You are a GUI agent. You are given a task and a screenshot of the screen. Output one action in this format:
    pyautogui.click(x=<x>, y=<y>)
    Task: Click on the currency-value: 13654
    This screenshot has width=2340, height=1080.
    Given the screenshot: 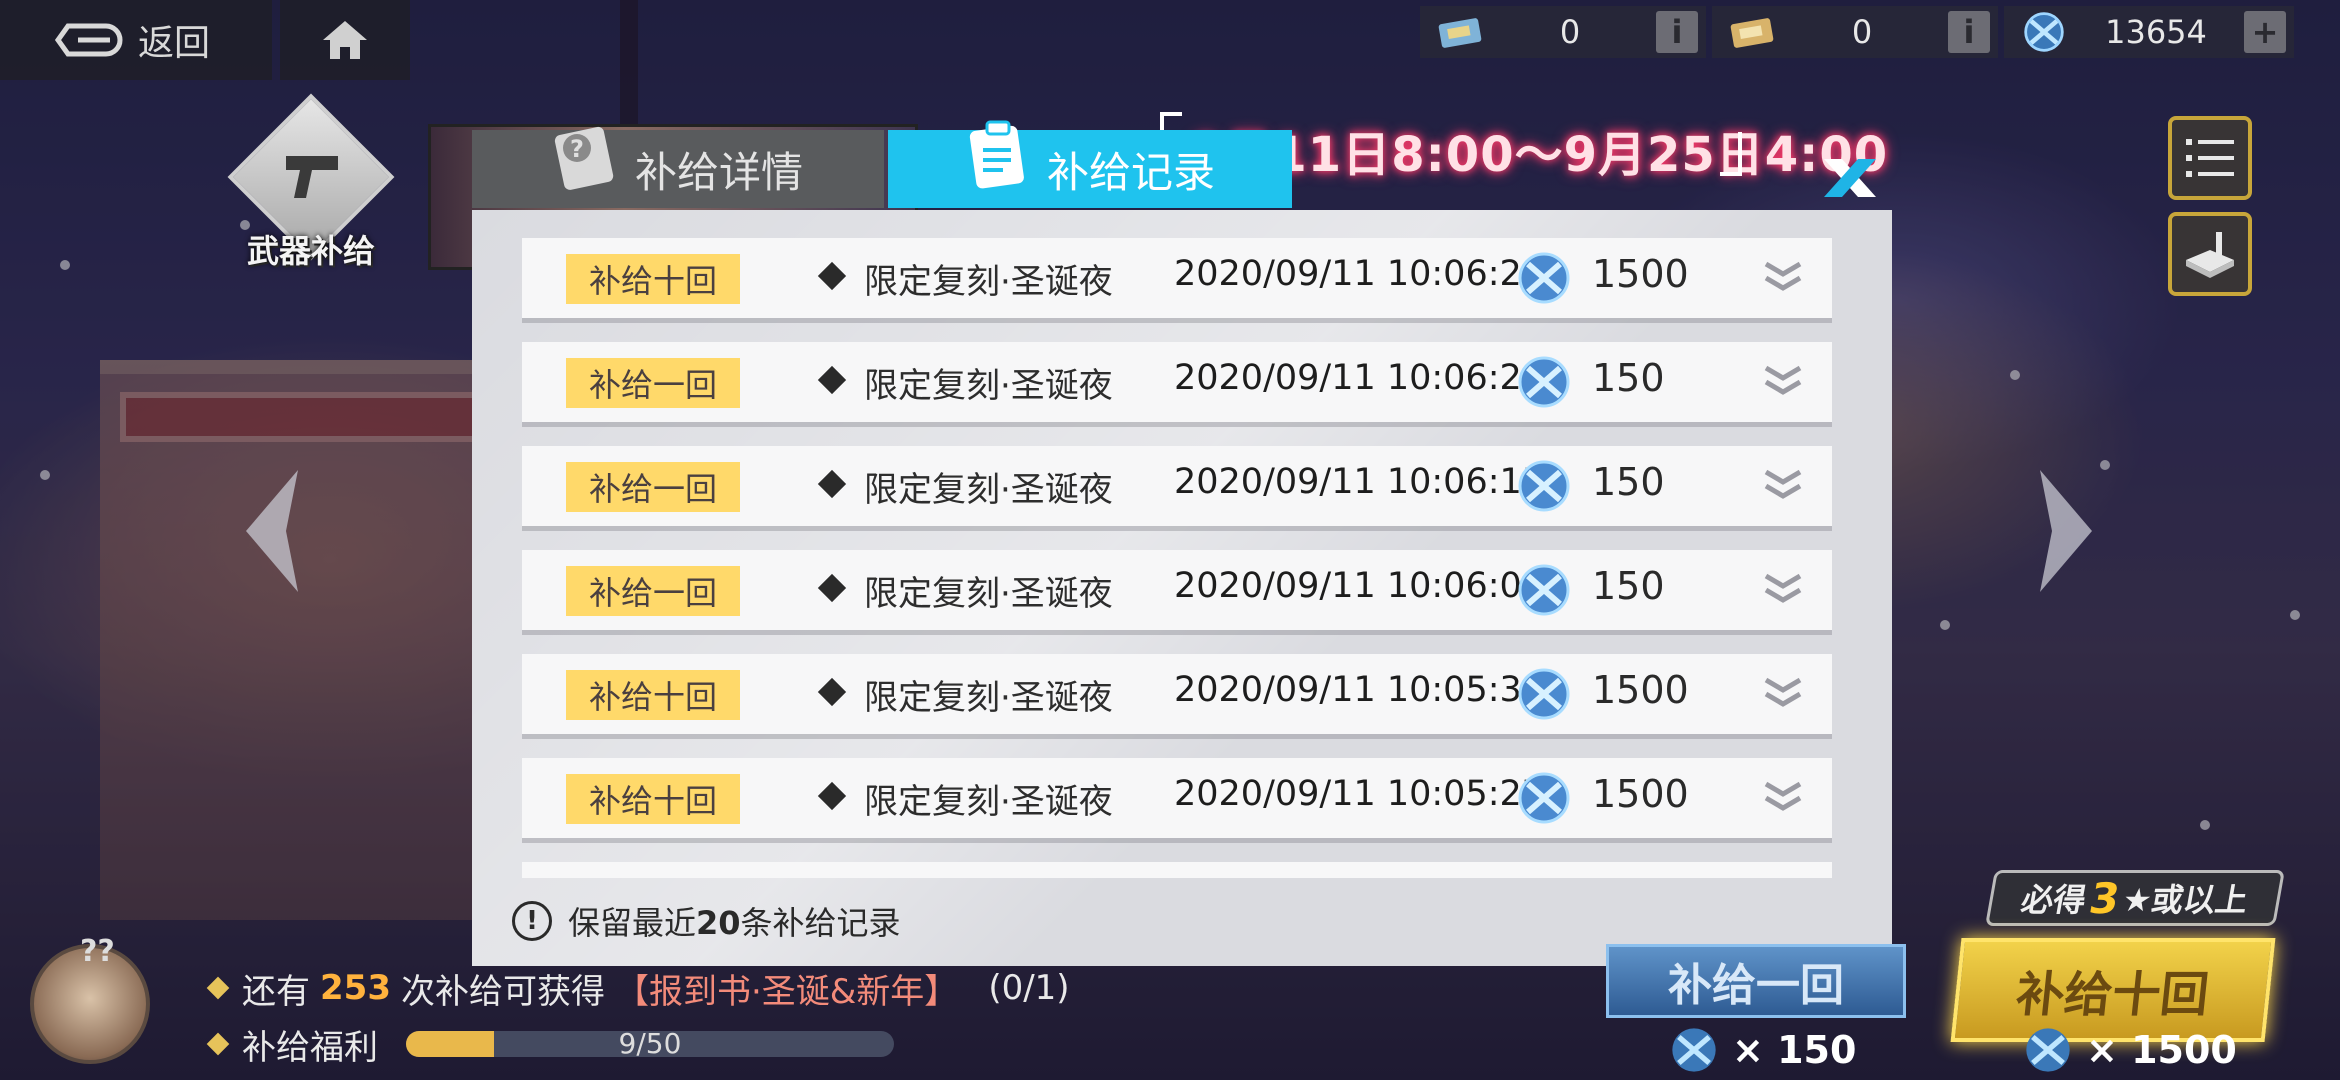 What is the action you would take?
    pyautogui.click(x=2156, y=32)
    